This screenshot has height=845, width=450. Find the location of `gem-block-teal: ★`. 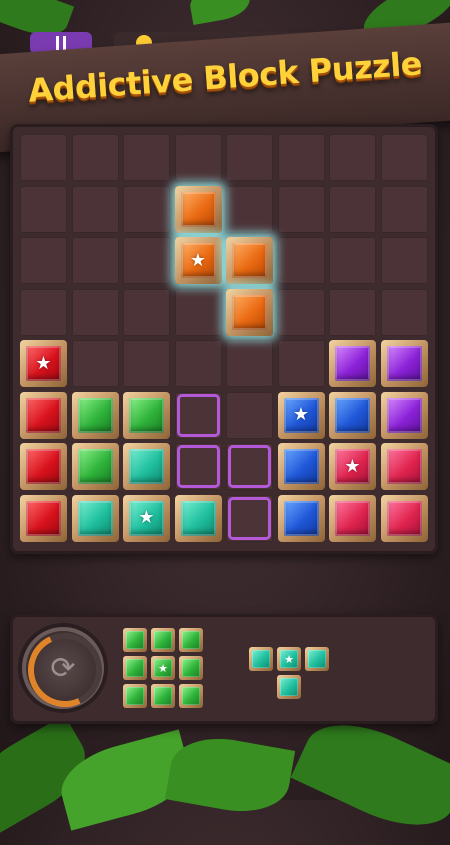

gem-block-teal: ★ is located at coordinates (146, 518).